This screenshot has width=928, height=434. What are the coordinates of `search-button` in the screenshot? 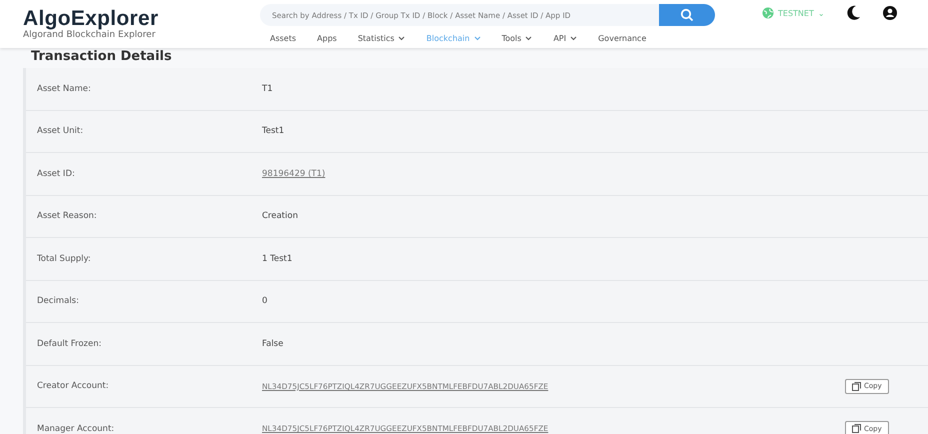 It's located at (687, 15).